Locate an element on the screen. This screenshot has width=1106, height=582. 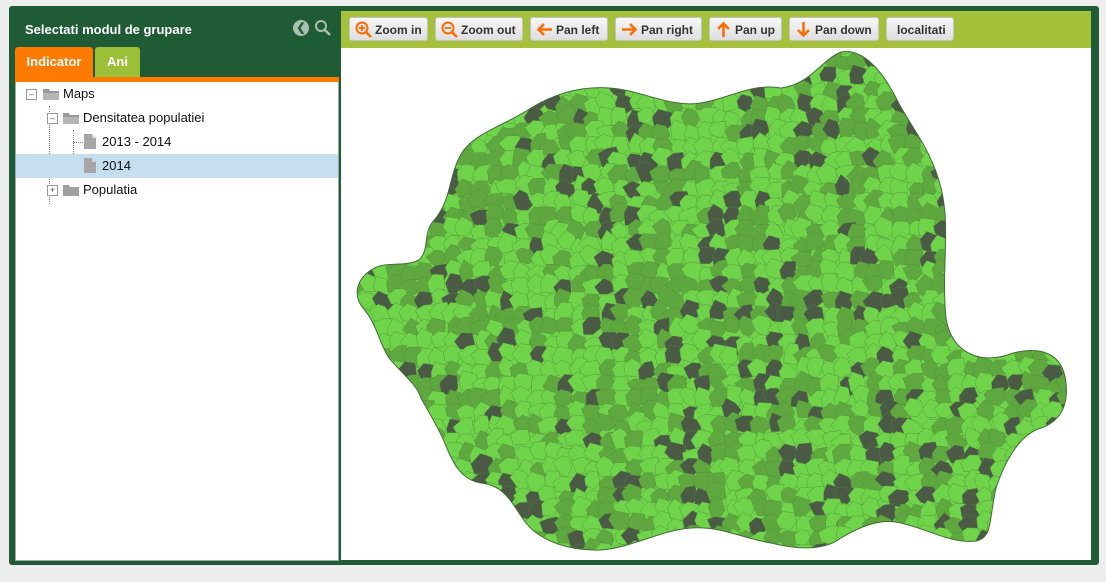
expand-toggle-icon: + is located at coordinates (52, 190).